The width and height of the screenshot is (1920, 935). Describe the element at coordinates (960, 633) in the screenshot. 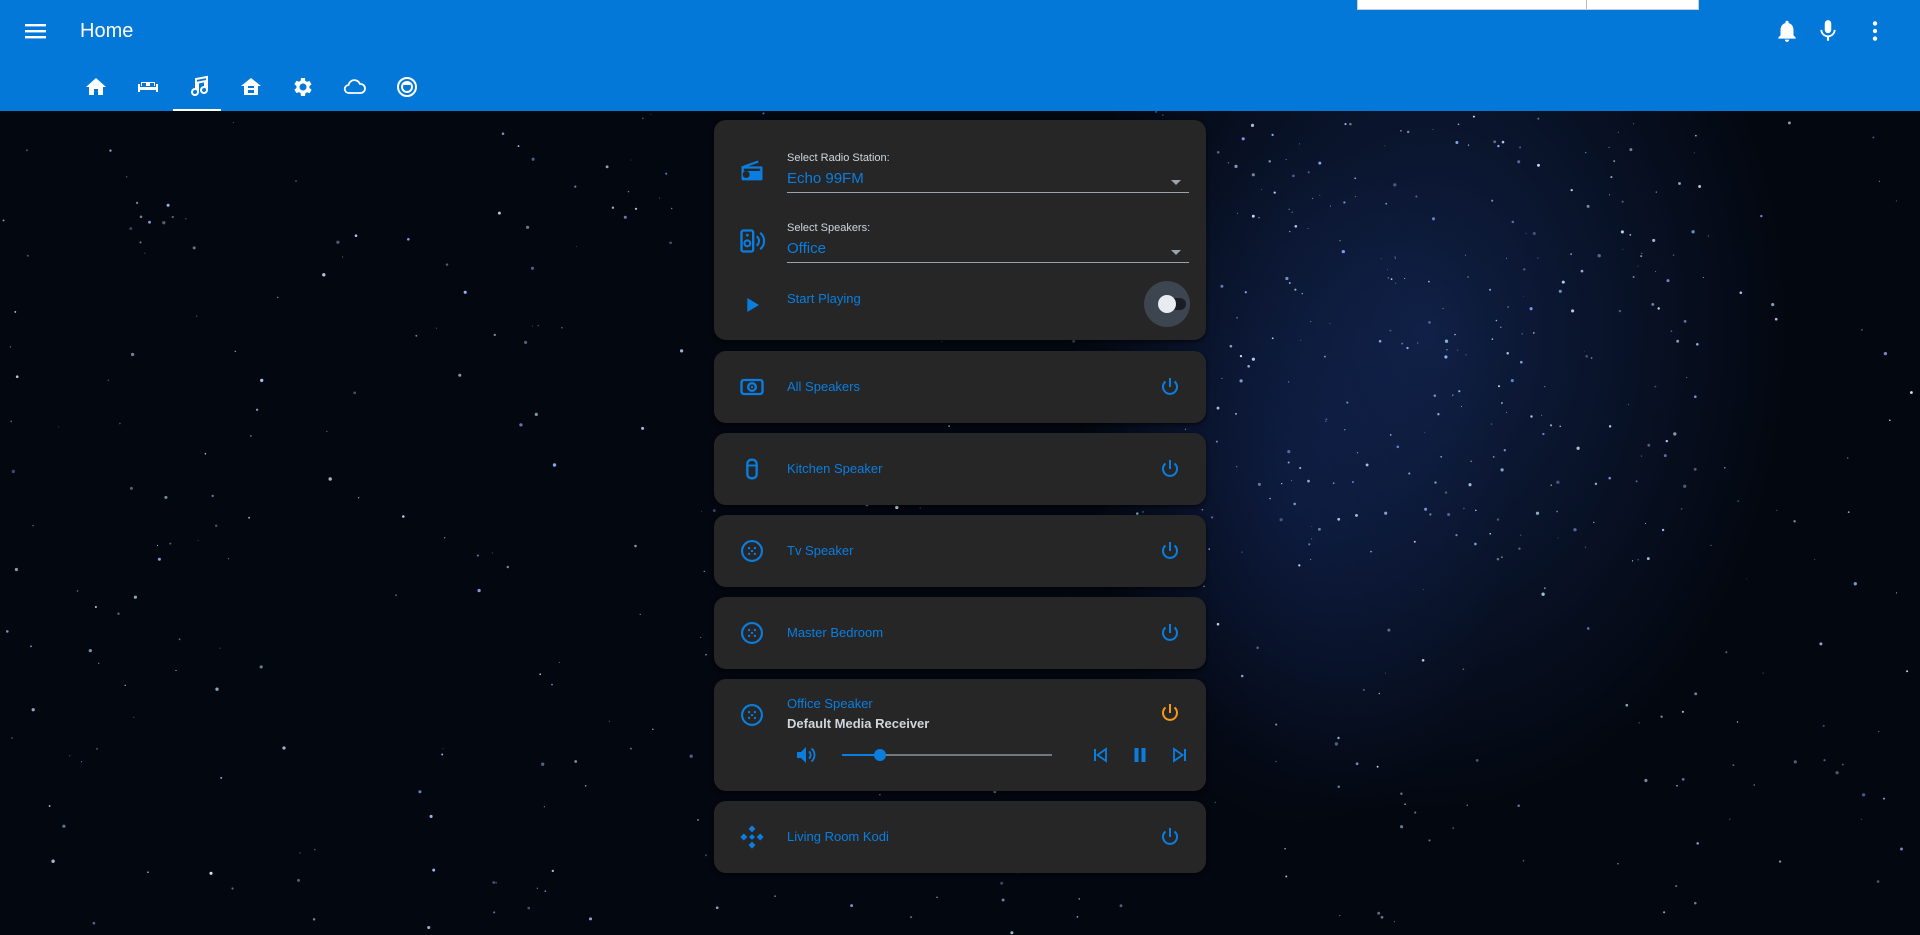

I see `device-card-master-bedroom: Master Bedroom` at that location.